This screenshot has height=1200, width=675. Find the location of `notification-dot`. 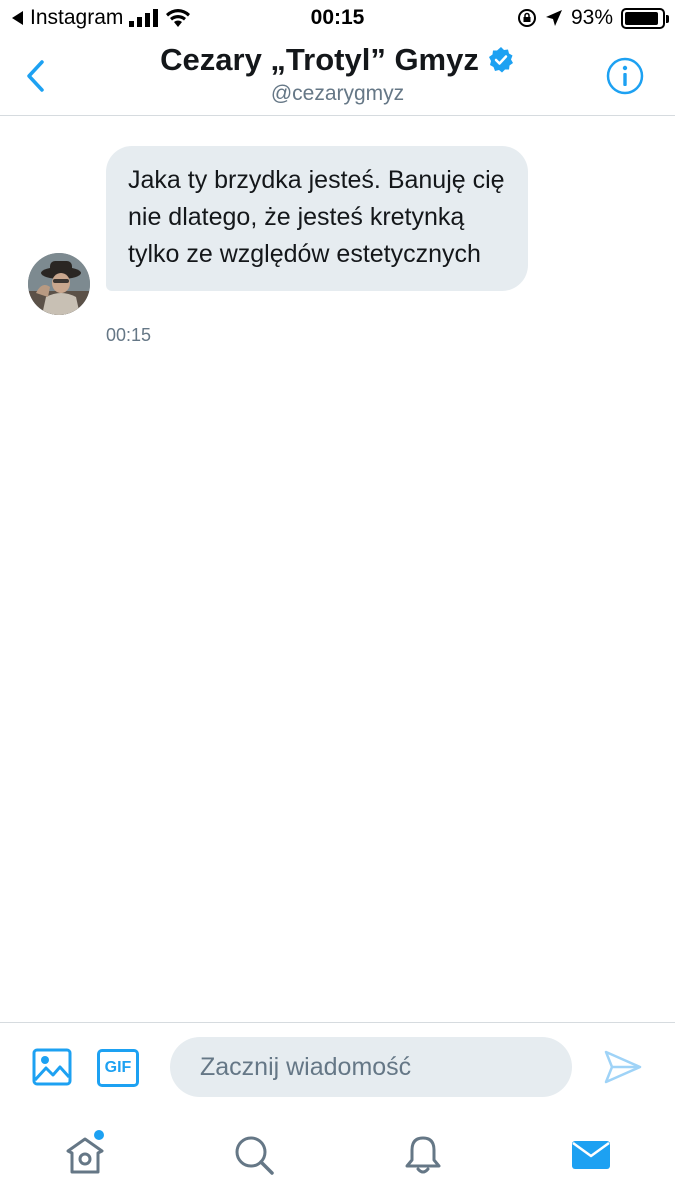

notification-dot is located at coordinates (99, 1135).